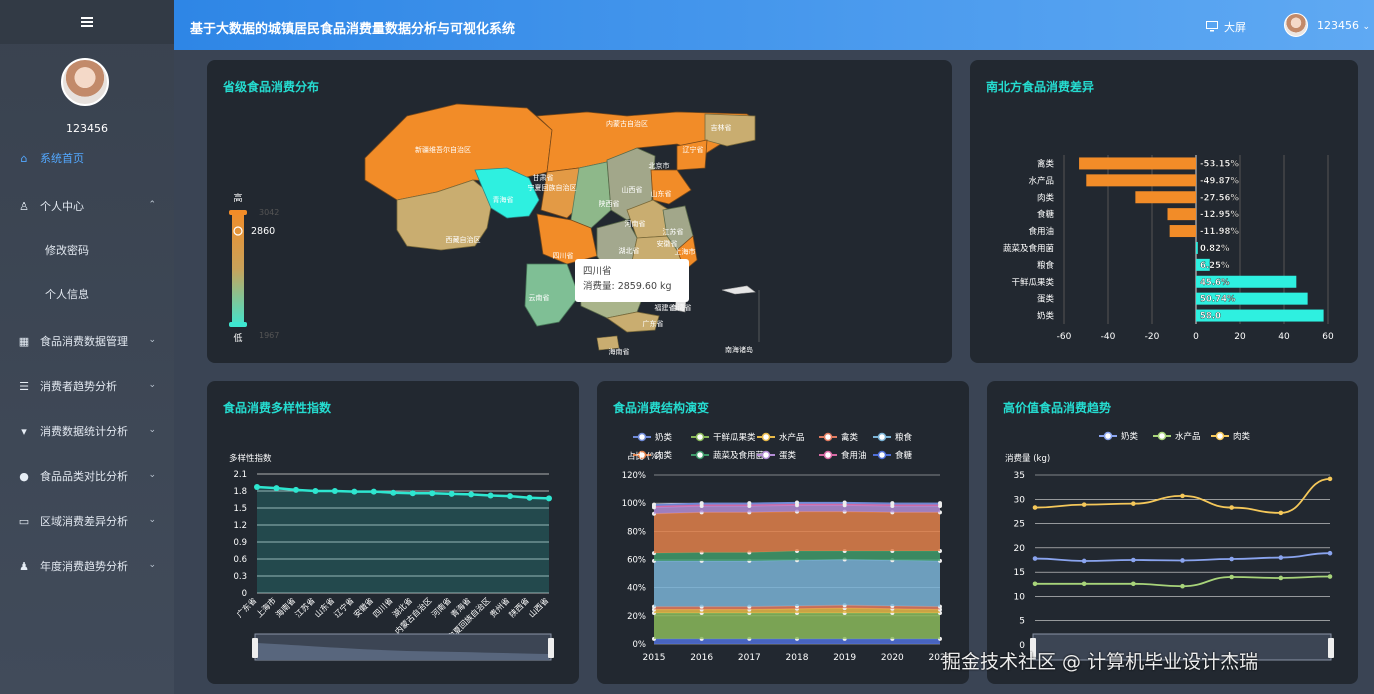 The width and height of the screenshot is (1374, 694). What do you see at coordinates (788, 455) in the screenshot?
I see `legend-label: 蛋类` at bounding box center [788, 455].